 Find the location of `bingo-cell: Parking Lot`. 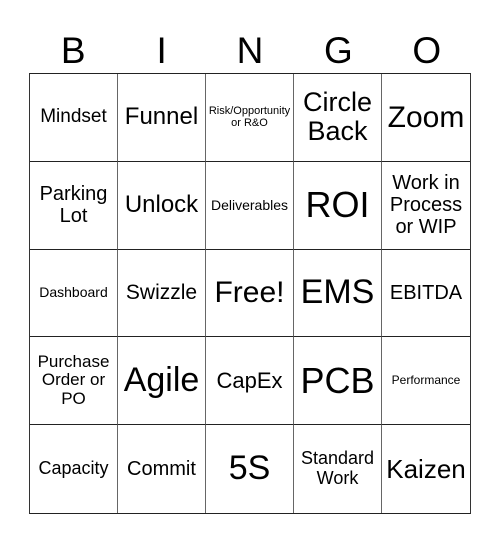

bingo-cell: Parking Lot is located at coordinates (74, 205).